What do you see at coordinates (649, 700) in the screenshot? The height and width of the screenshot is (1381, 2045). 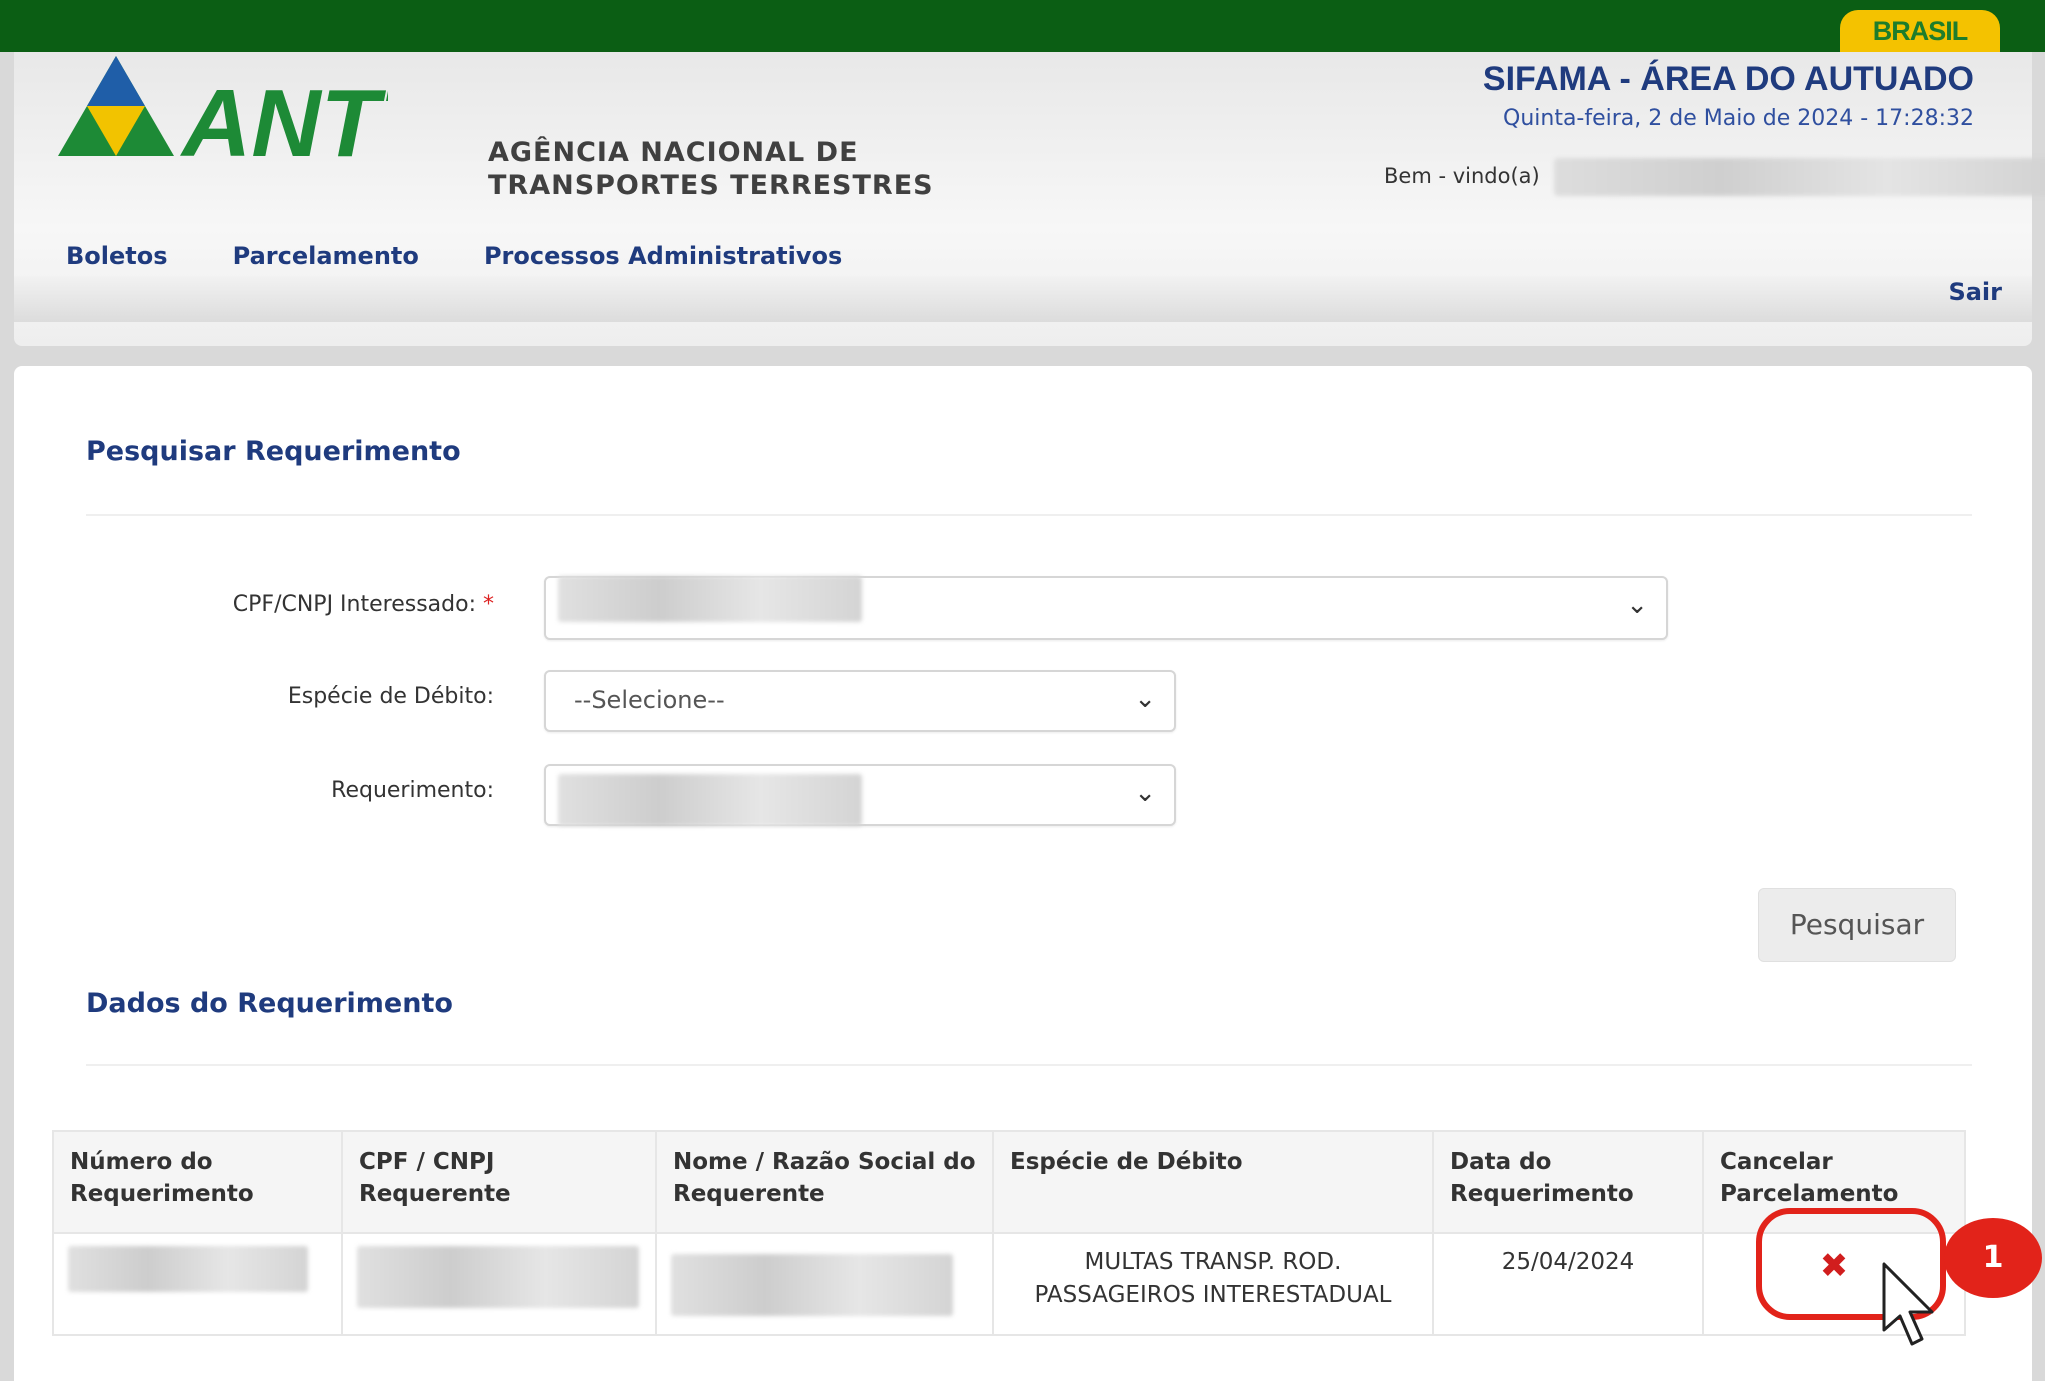 I see `especie-value: --Selecione--` at bounding box center [649, 700].